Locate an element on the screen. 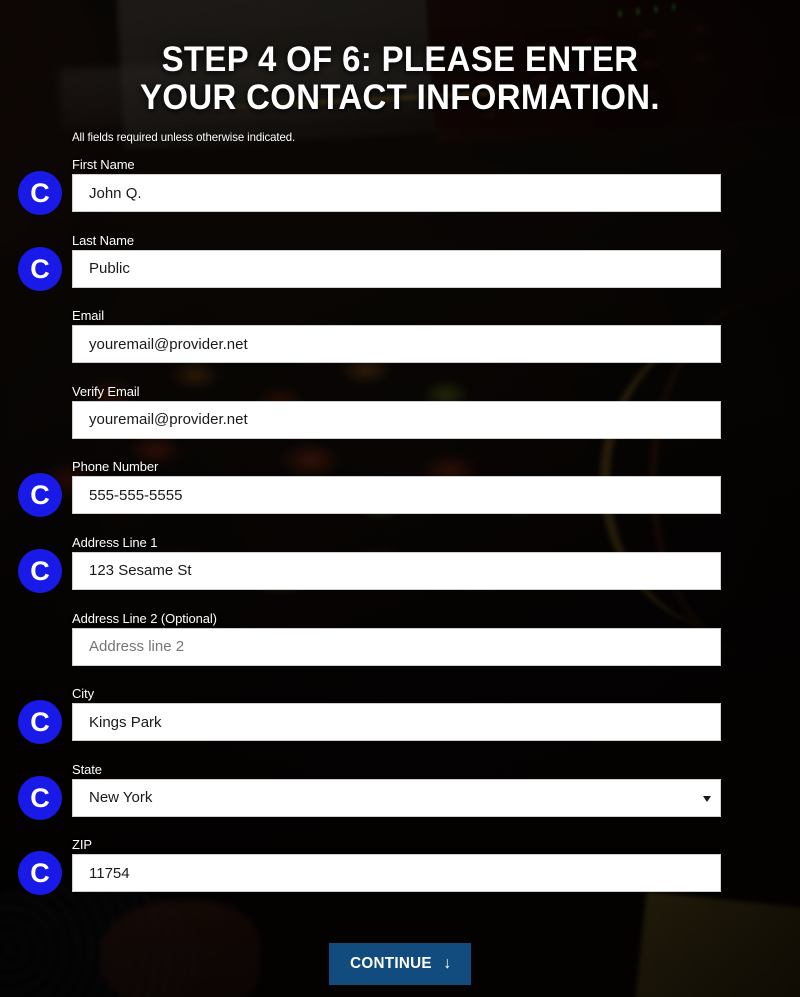  page-title-line-2: YOUR CONTACT INFORMATION. is located at coordinates (400, 98).